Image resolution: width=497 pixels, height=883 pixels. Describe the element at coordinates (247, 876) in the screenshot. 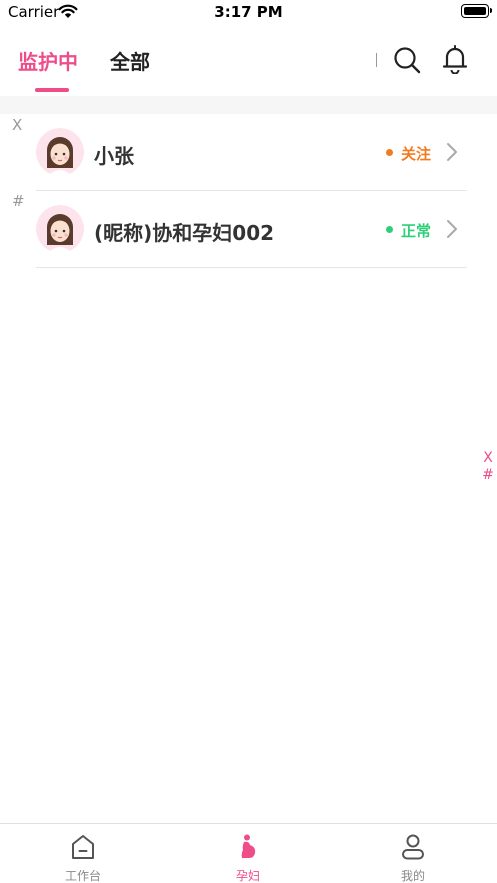

I see `tab-label: 孕妇` at that location.